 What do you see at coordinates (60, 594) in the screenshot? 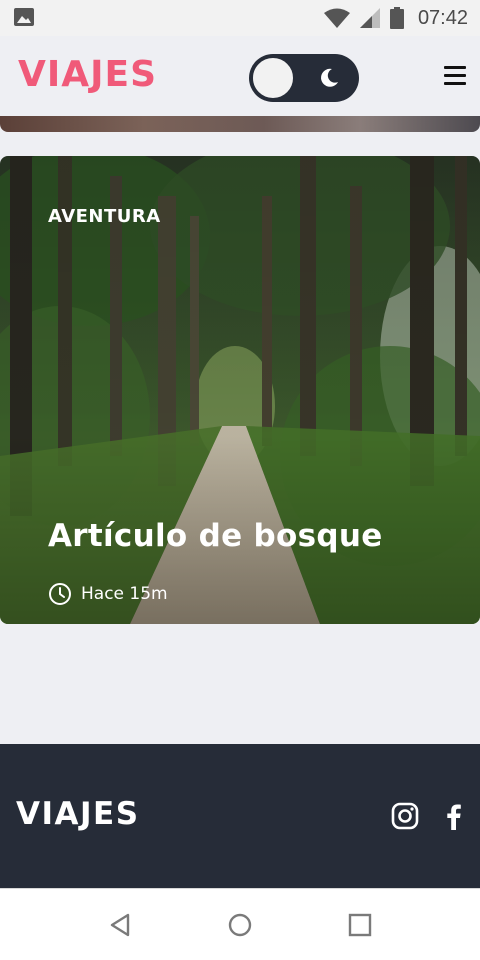
I see `clock-icon` at bounding box center [60, 594].